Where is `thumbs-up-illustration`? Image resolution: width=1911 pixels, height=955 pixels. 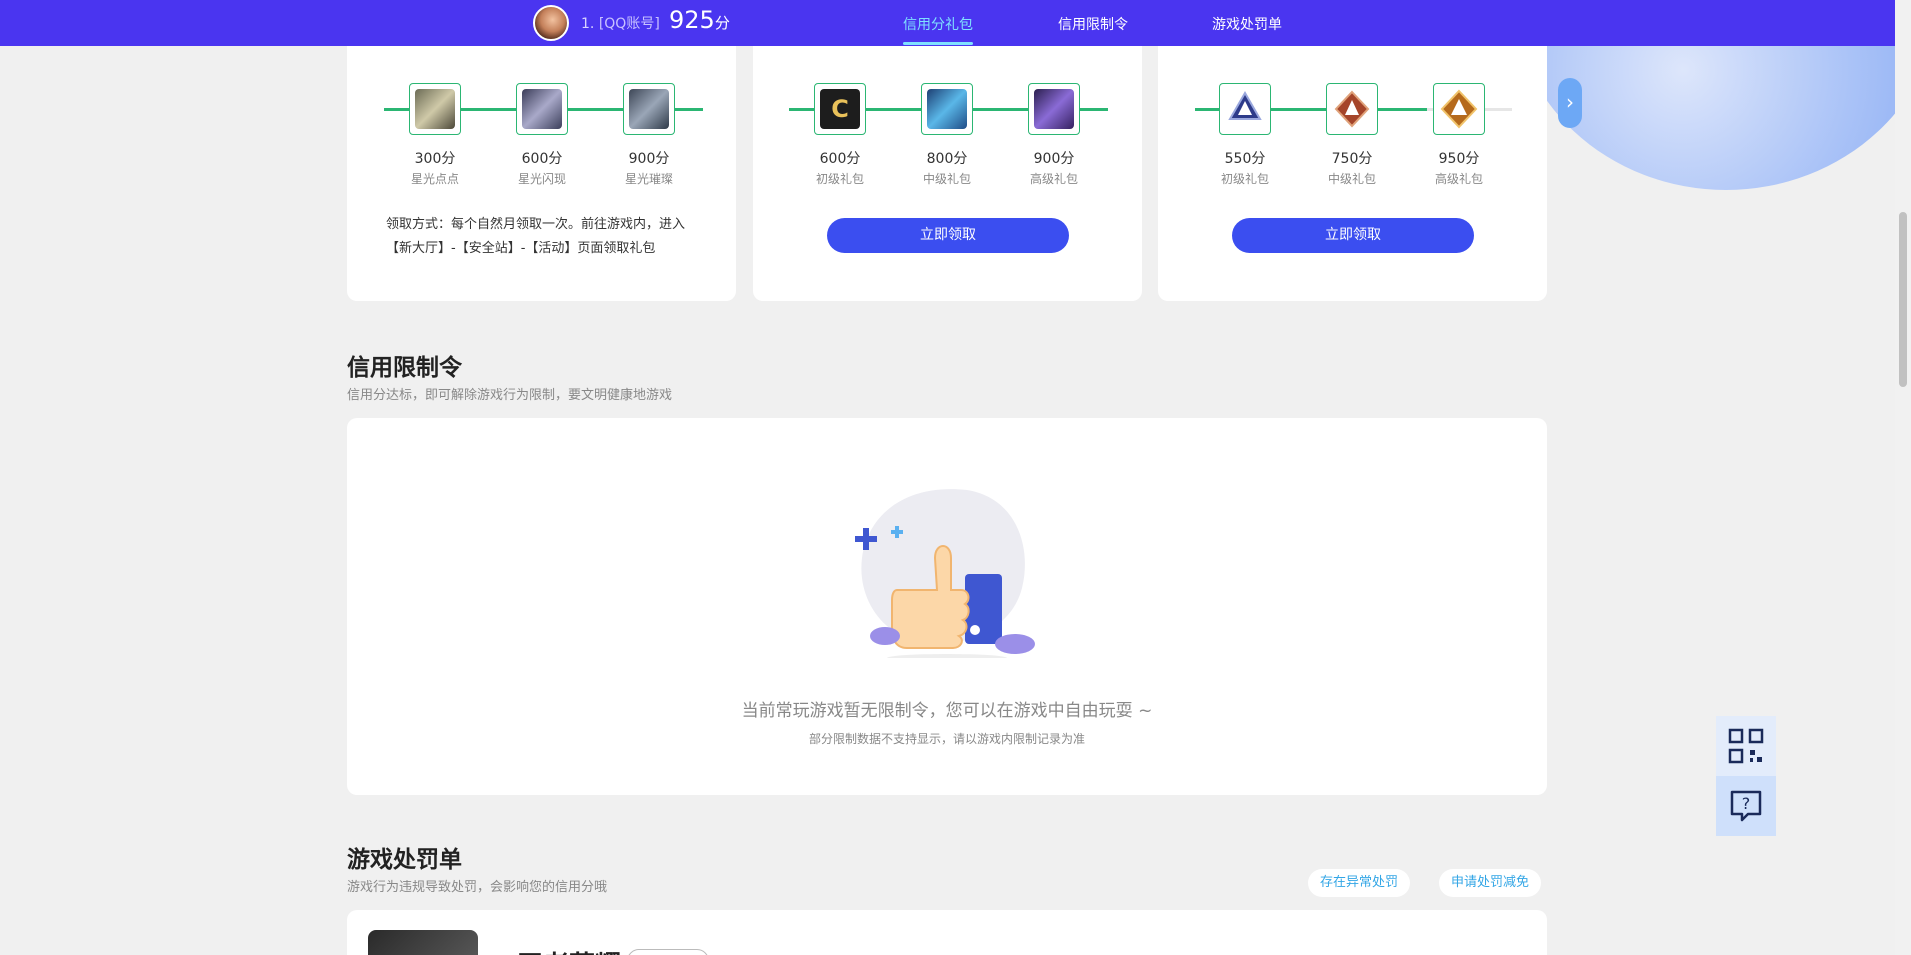 thumbs-up-illustration is located at coordinates (945, 573).